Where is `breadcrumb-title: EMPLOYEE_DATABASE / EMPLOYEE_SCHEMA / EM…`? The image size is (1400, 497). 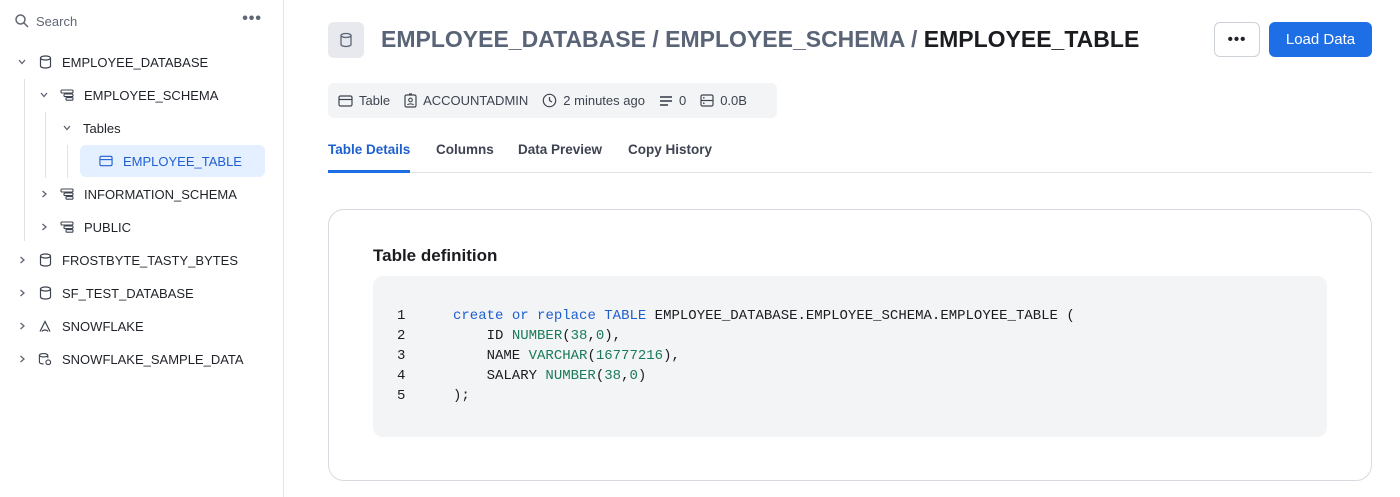
breadcrumb-title: EMPLOYEE_DATABASE / EMPLOYEE_SCHEMA / EM… is located at coordinates (760, 39).